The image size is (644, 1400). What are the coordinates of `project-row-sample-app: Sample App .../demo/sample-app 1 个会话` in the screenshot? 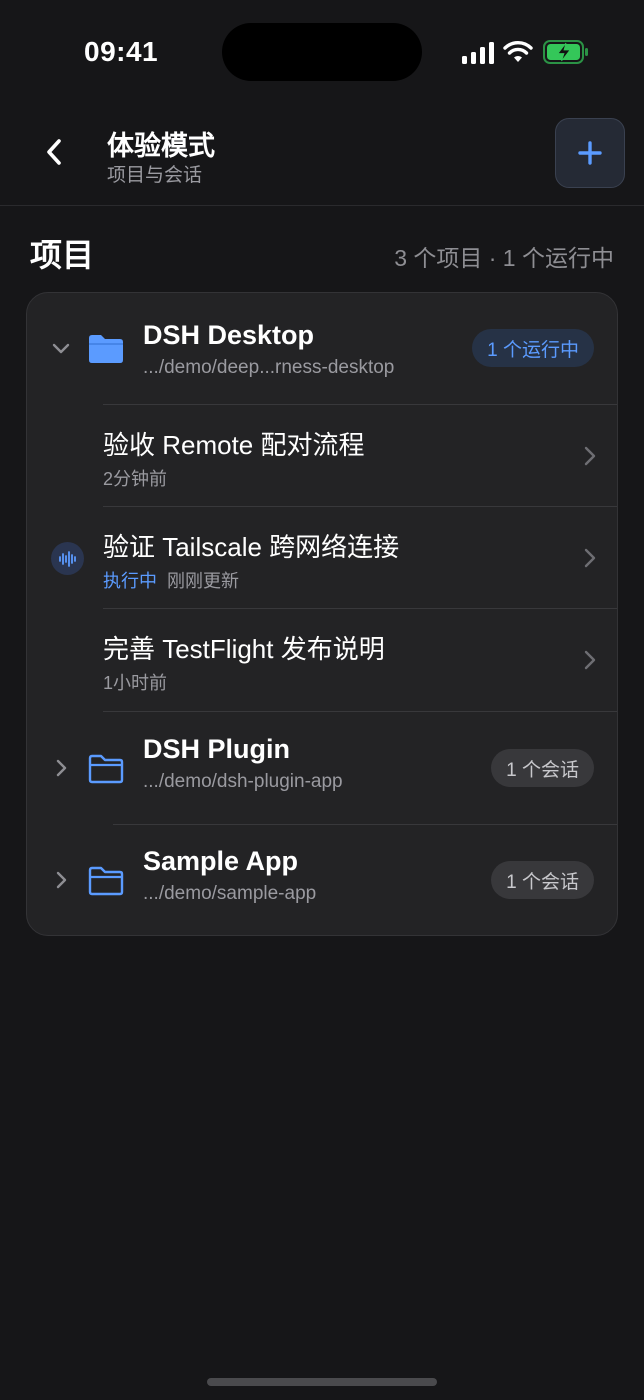 It's located at (322, 879).